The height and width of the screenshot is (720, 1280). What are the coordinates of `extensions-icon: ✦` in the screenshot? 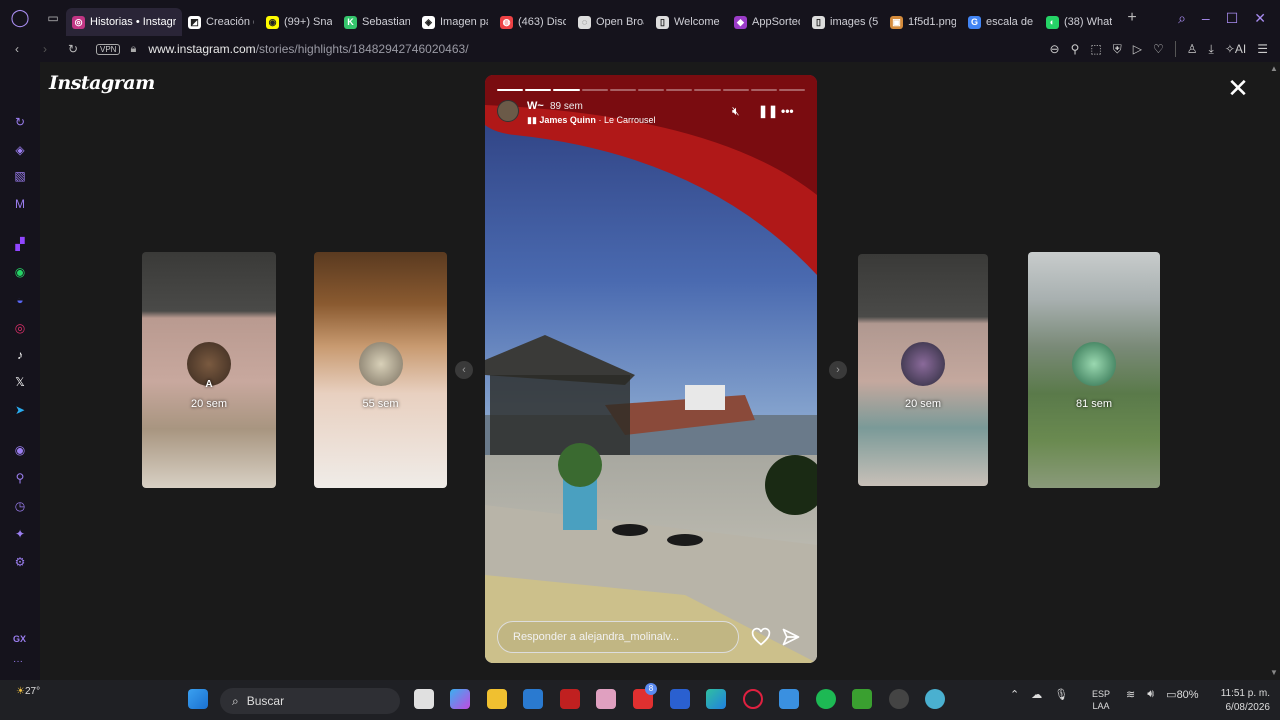 It's located at (20, 534).